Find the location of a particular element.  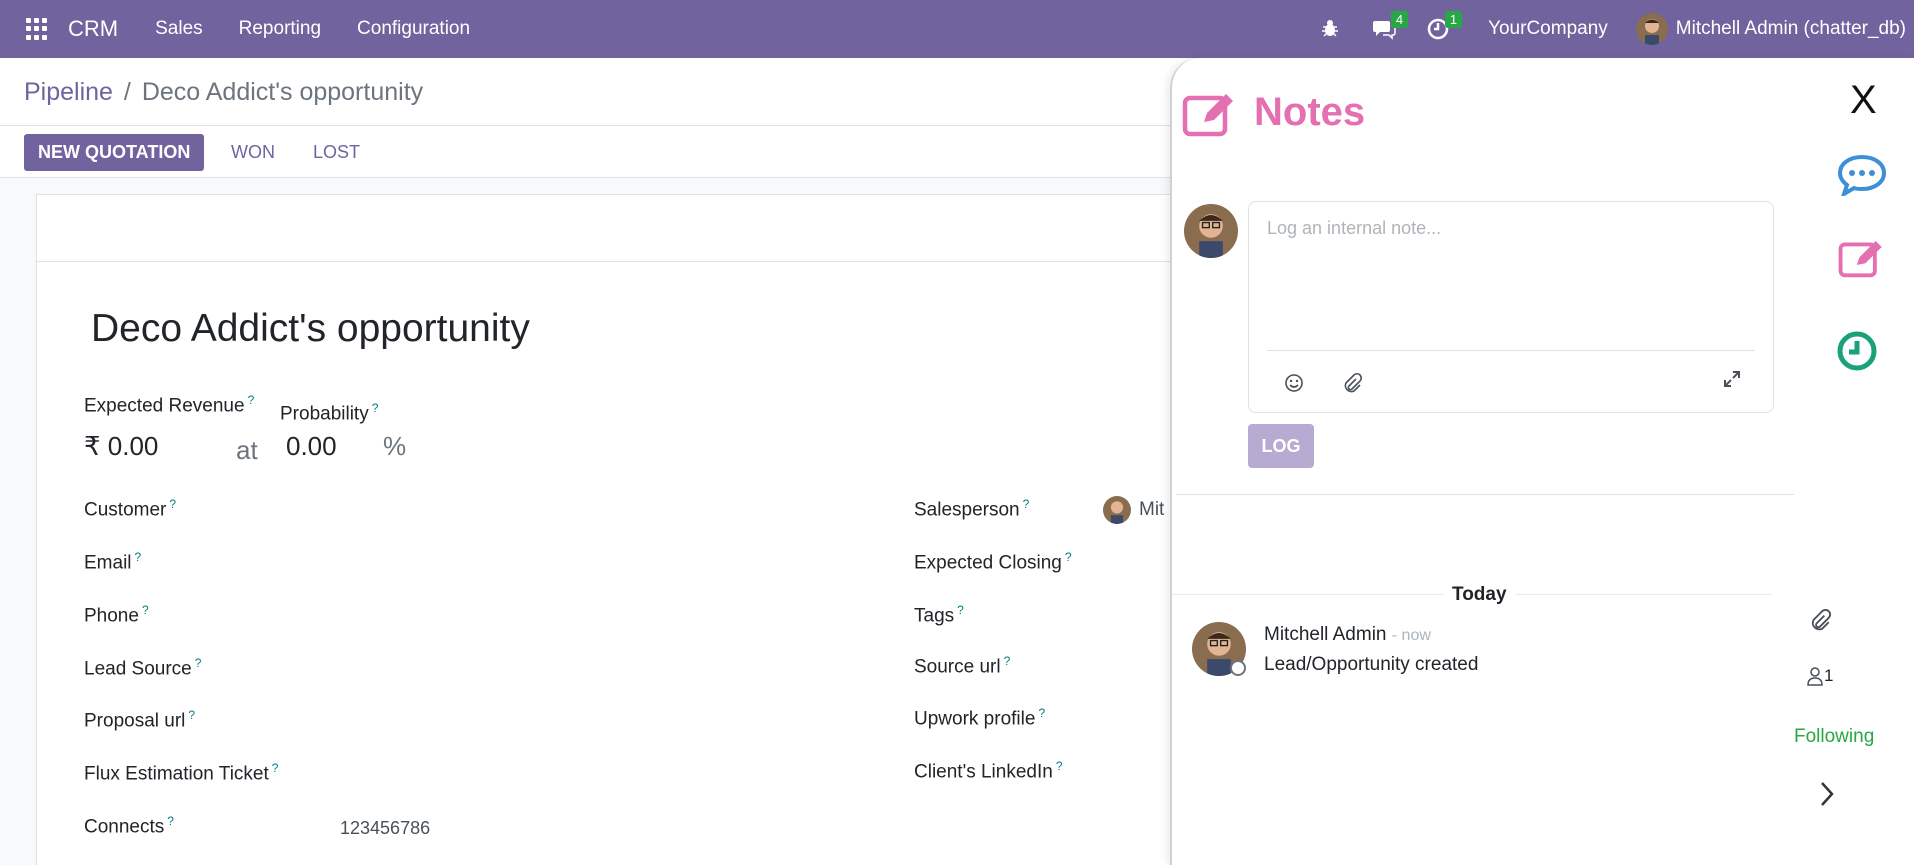

won-button: WON is located at coordinates (253, 152).